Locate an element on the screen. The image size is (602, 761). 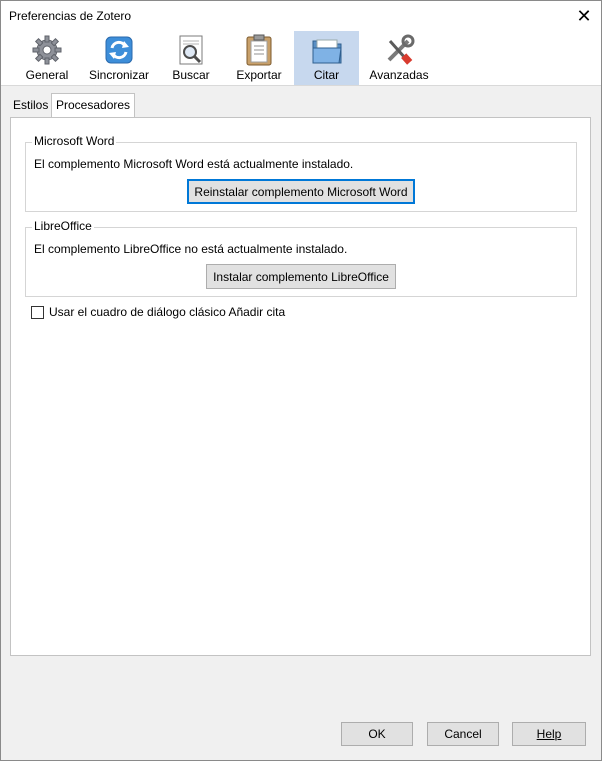
pane-sync-label: Sincronizar is located at coordinates (119, 75).